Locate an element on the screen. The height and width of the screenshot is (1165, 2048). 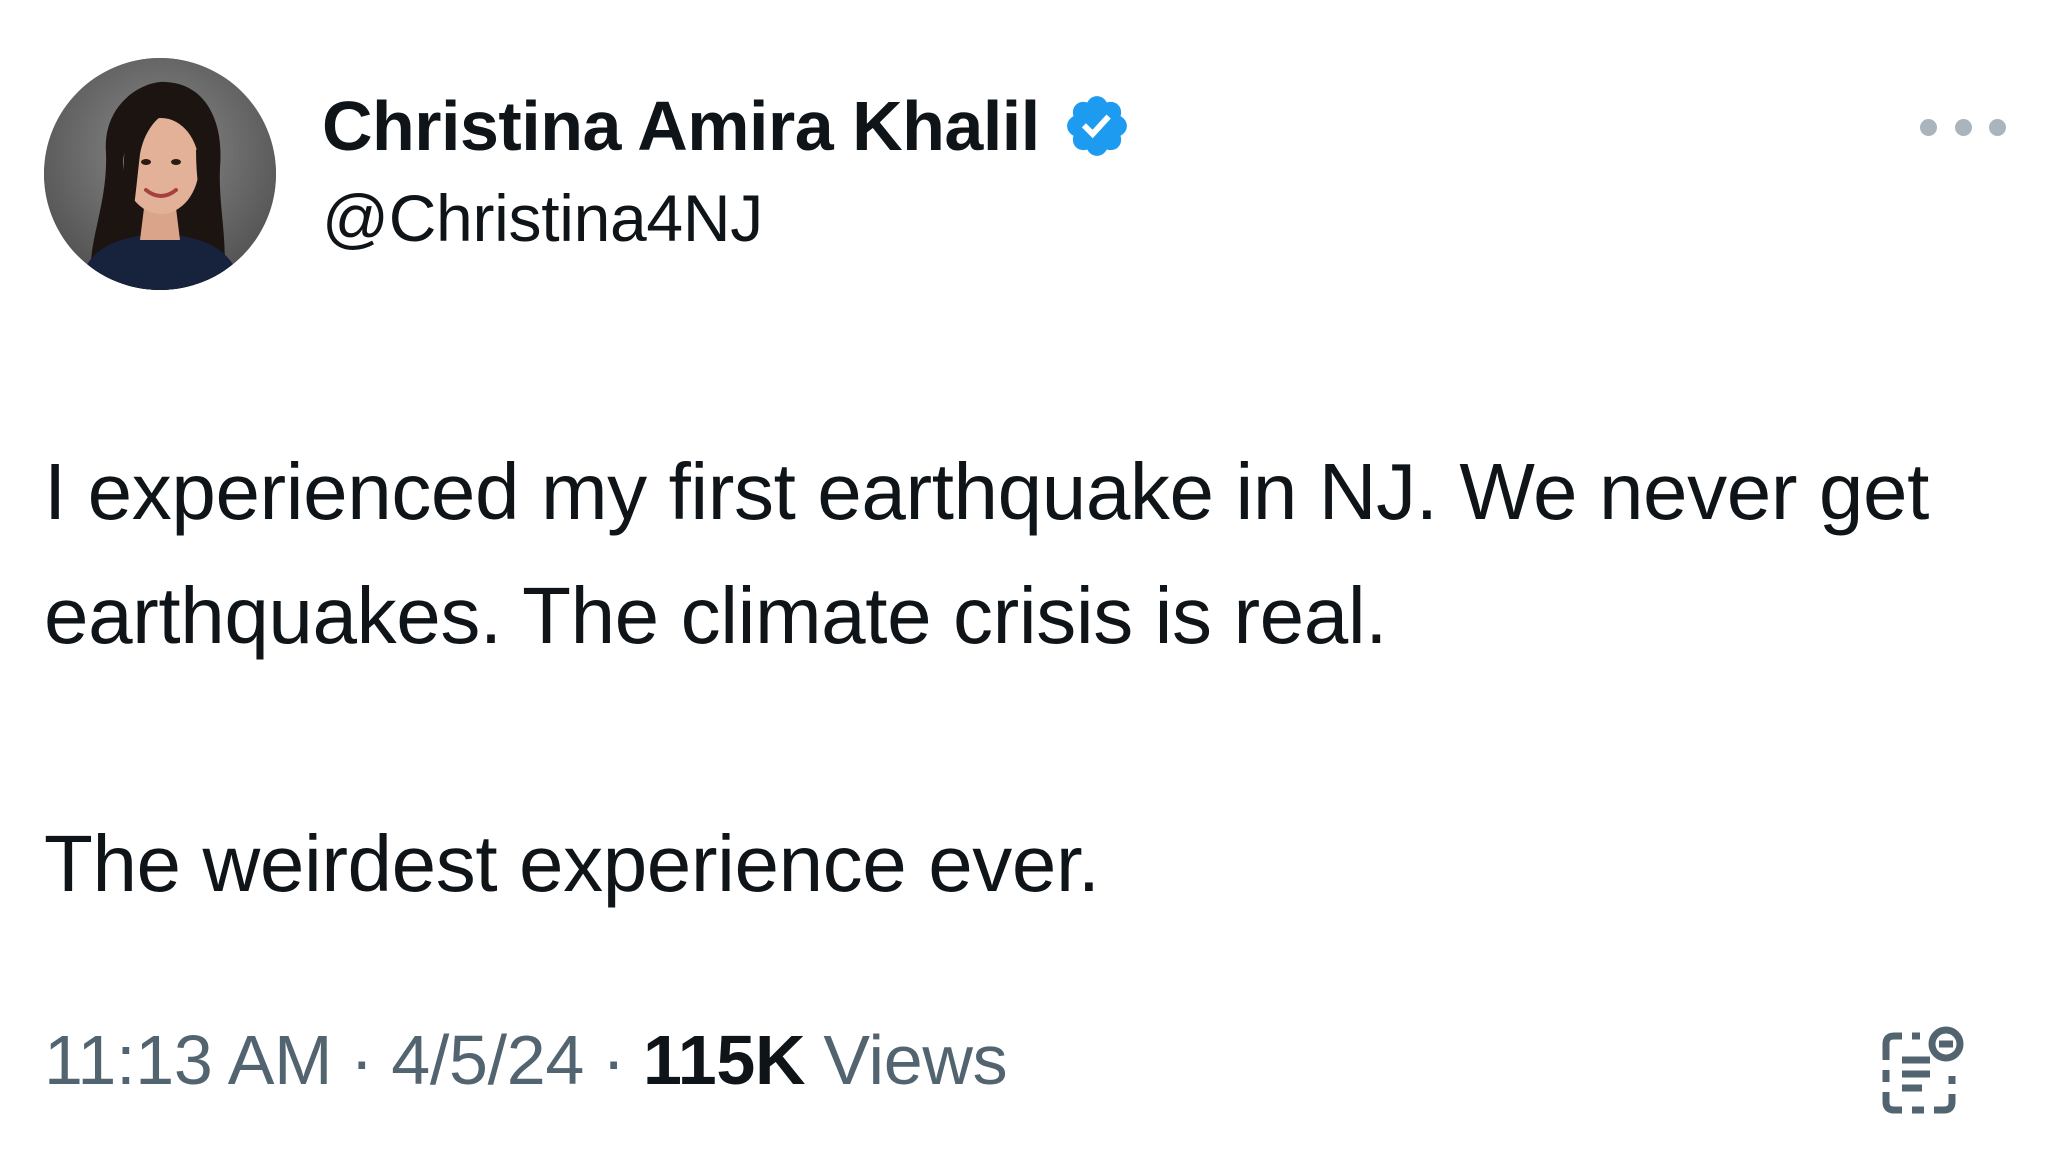
more-horizontal-icon is located at coordinates (1963, 127).